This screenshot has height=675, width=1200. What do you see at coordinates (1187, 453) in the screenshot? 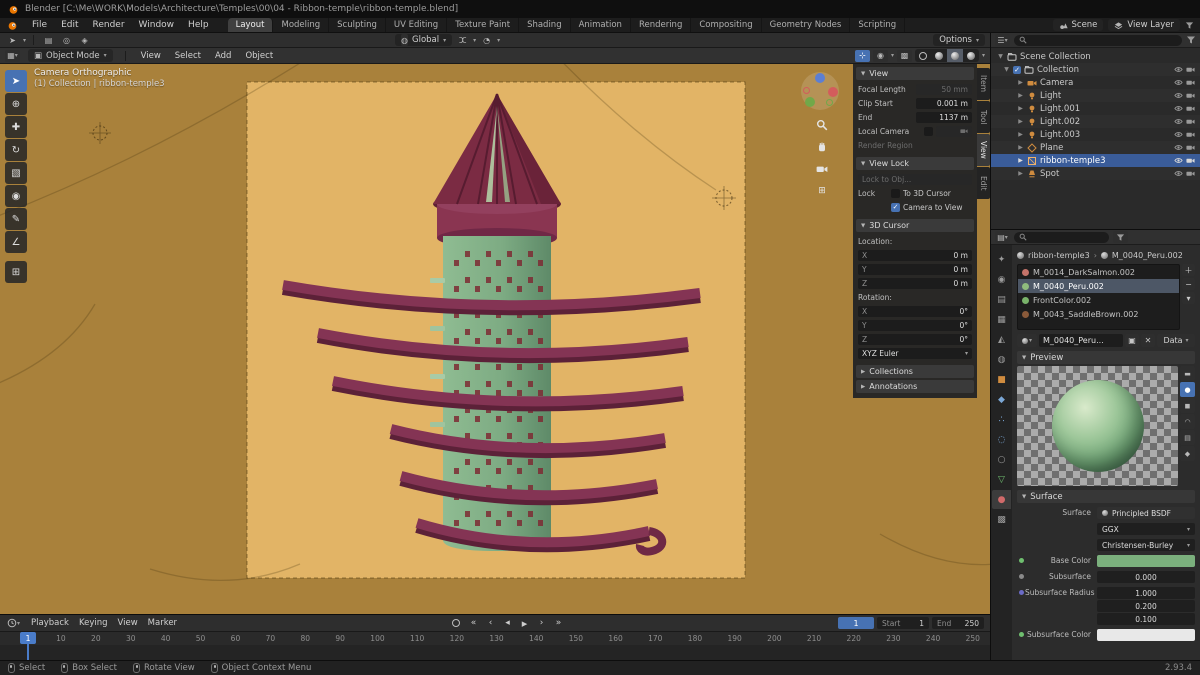
I see `preview-fluid-button: ◆` at bounding box center [1187, 453].